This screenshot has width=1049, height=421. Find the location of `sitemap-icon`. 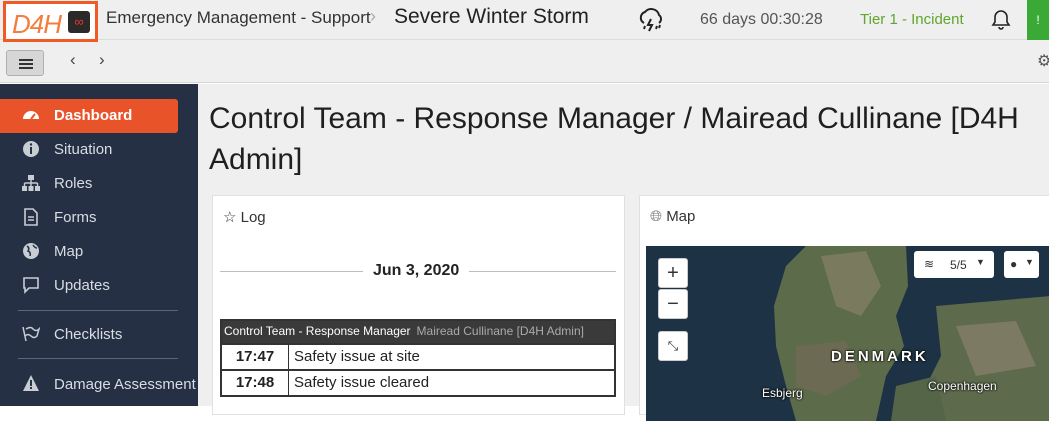

sitemap-icon is located at coordinates (31, 183).